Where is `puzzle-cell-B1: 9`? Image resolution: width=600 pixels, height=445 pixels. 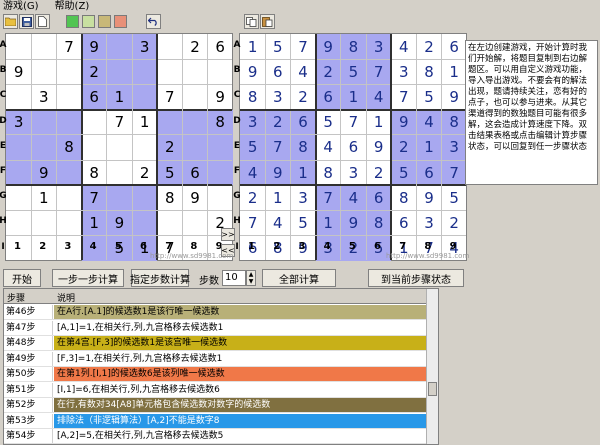
puzzle-cell-B1: 9 is located at coordinates (18, 71).